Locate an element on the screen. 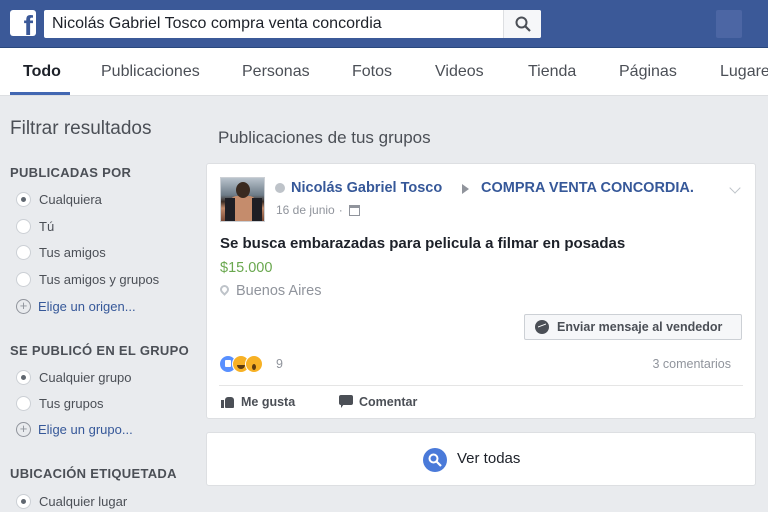  group-link: COMPRA VENTA CONCORDIA. is located at coordinates (587, 188).